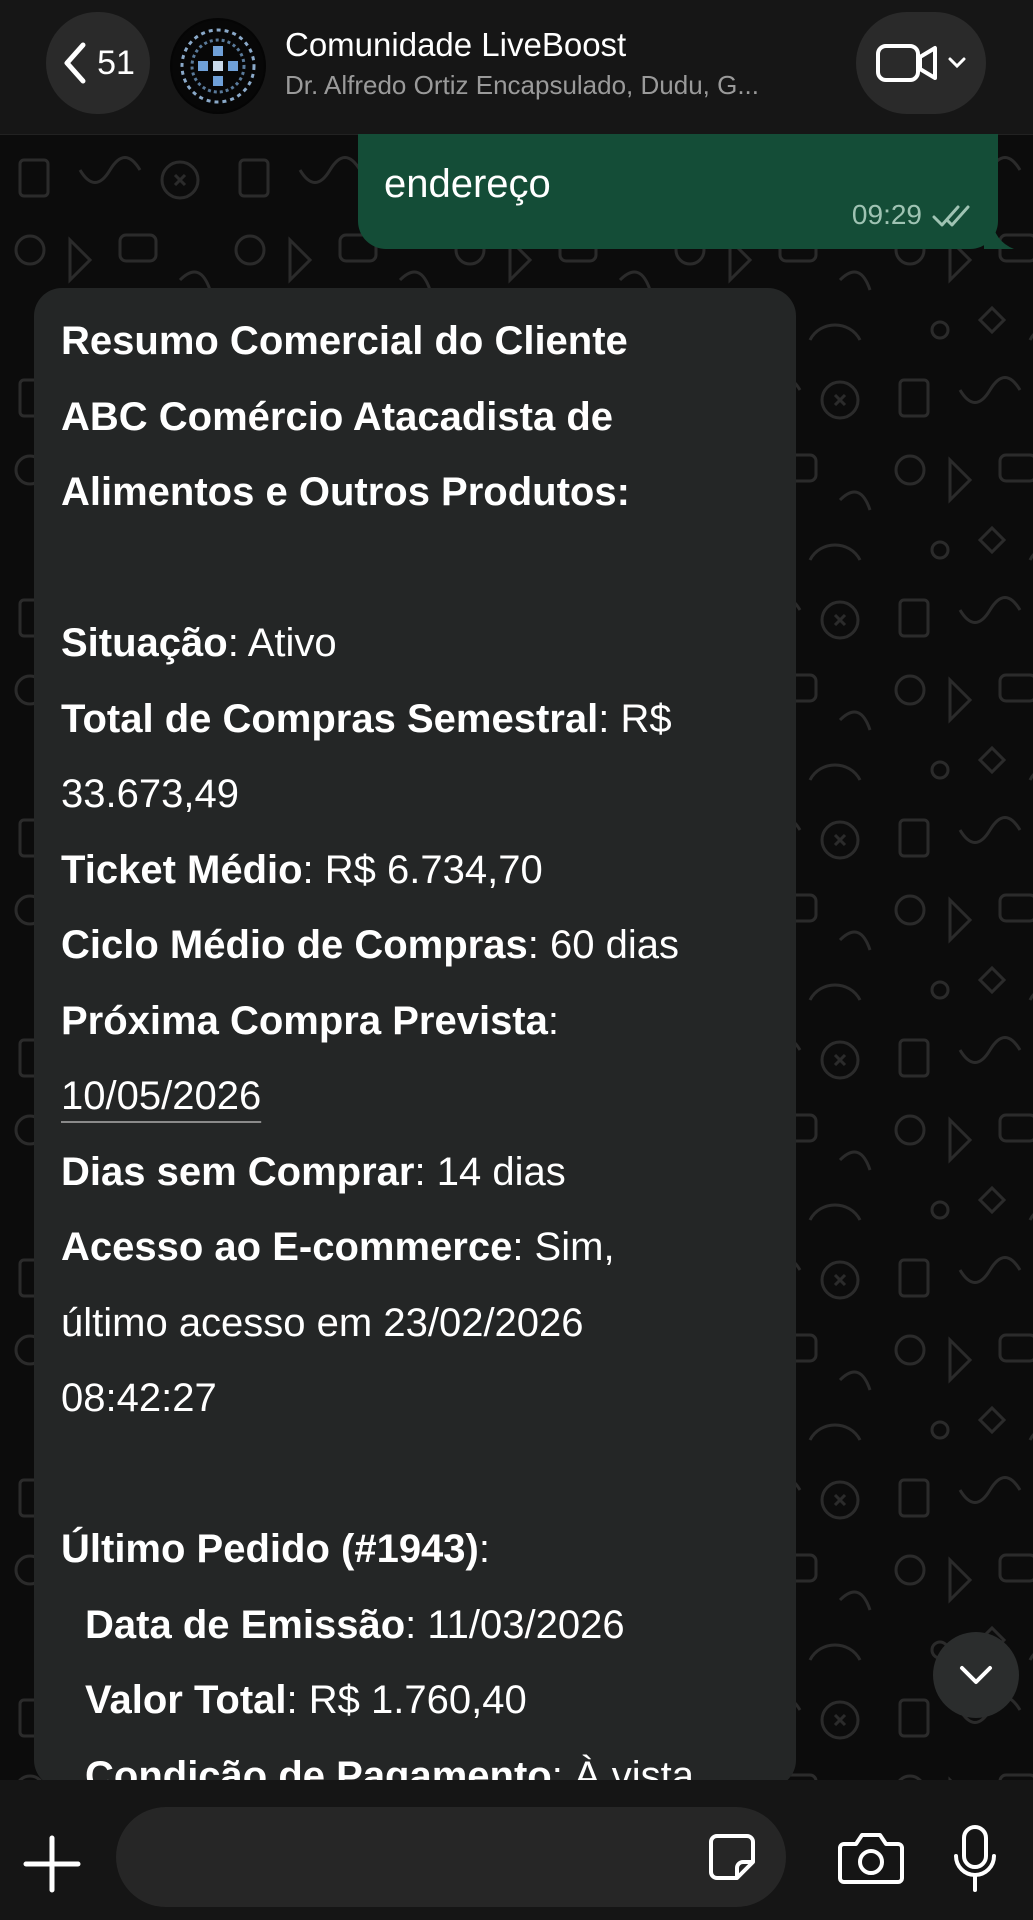 This screenshot has height=1920, width=1033. What do you see at coordinates (999, 234) in the screenshot?
I see `bubble-tail` at bounding box center [999, 234].